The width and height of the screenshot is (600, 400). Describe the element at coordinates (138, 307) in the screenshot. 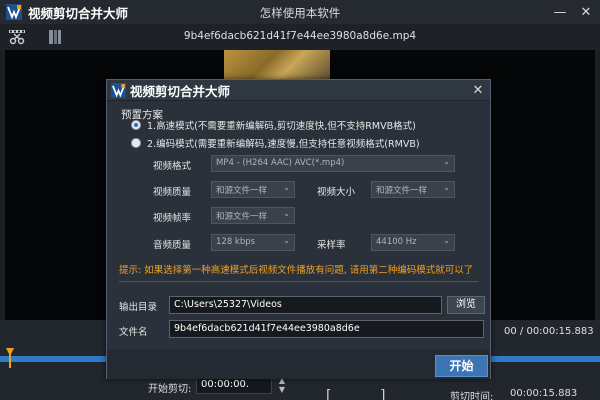

I see `output-dir-label: 输出目录` at that location.